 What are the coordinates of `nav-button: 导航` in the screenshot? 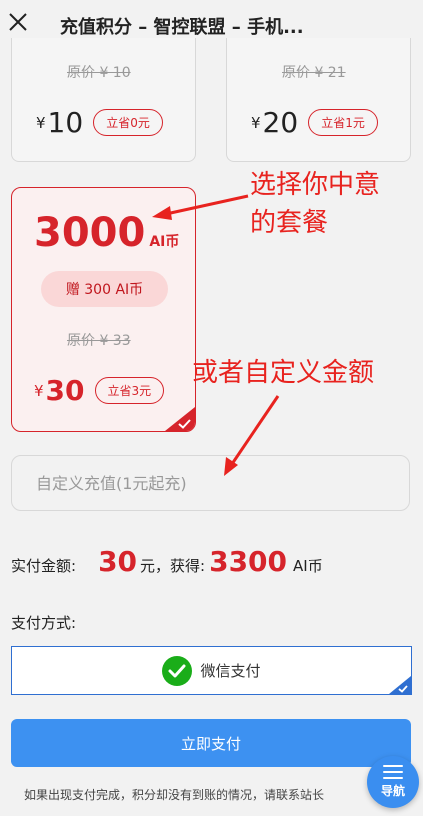 It's located at (393, 782).